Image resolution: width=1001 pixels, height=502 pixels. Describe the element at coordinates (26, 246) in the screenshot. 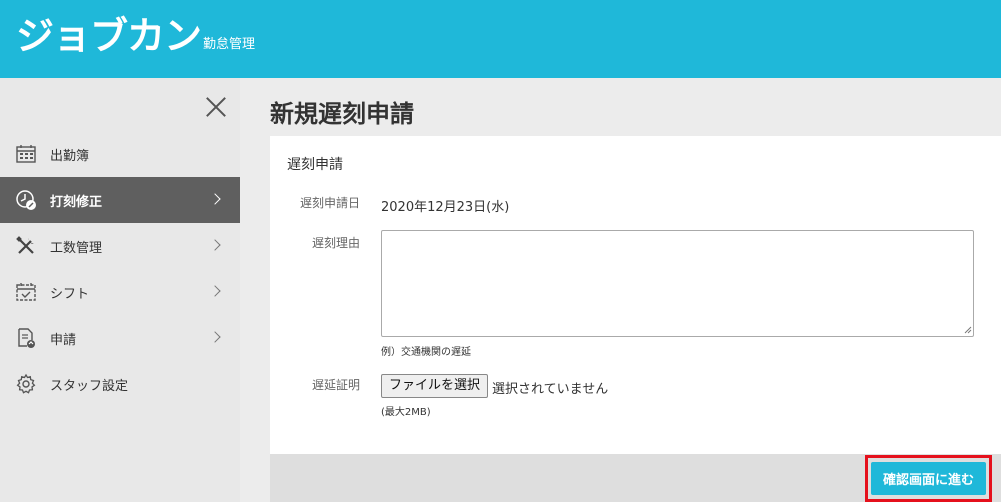

I see `tools-icon` at that location.